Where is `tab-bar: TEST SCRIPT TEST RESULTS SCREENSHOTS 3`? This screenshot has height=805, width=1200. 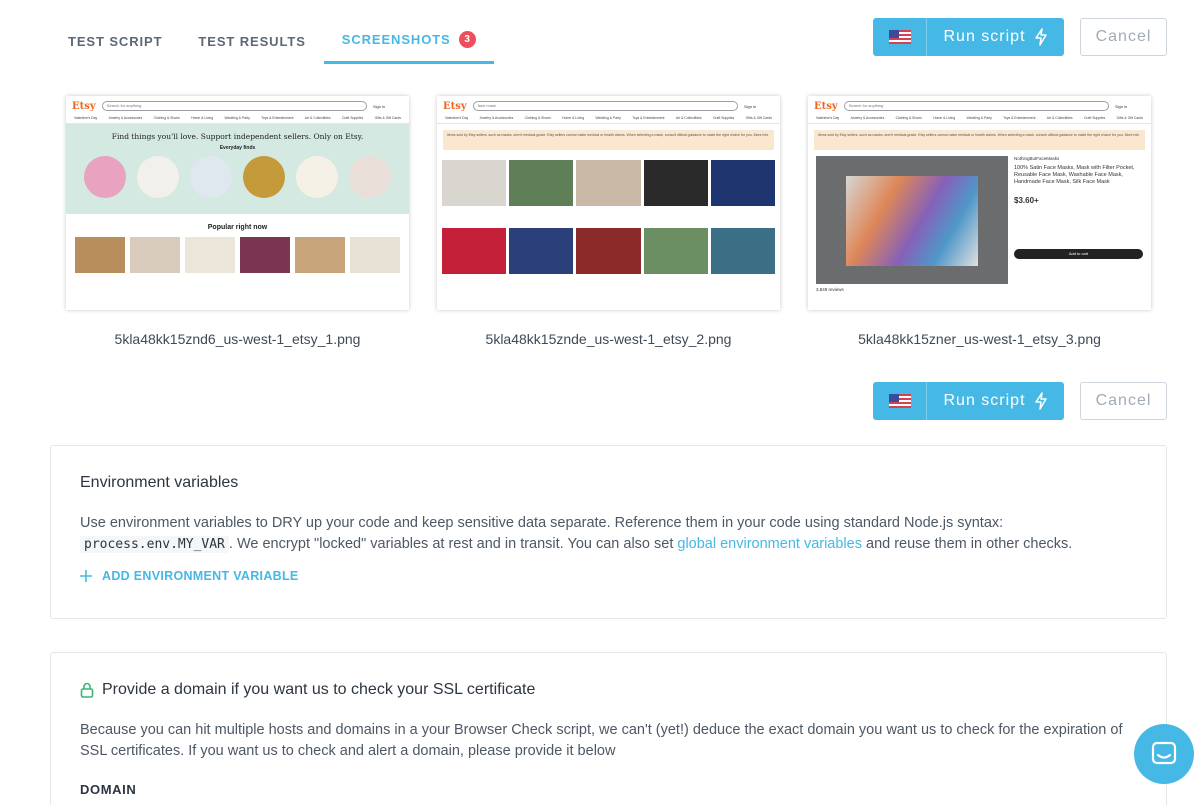
tab-bar: TEST SCRIPT TEST RESULTS SCREENSHOTS 3 is located at coordinates (272, 41).